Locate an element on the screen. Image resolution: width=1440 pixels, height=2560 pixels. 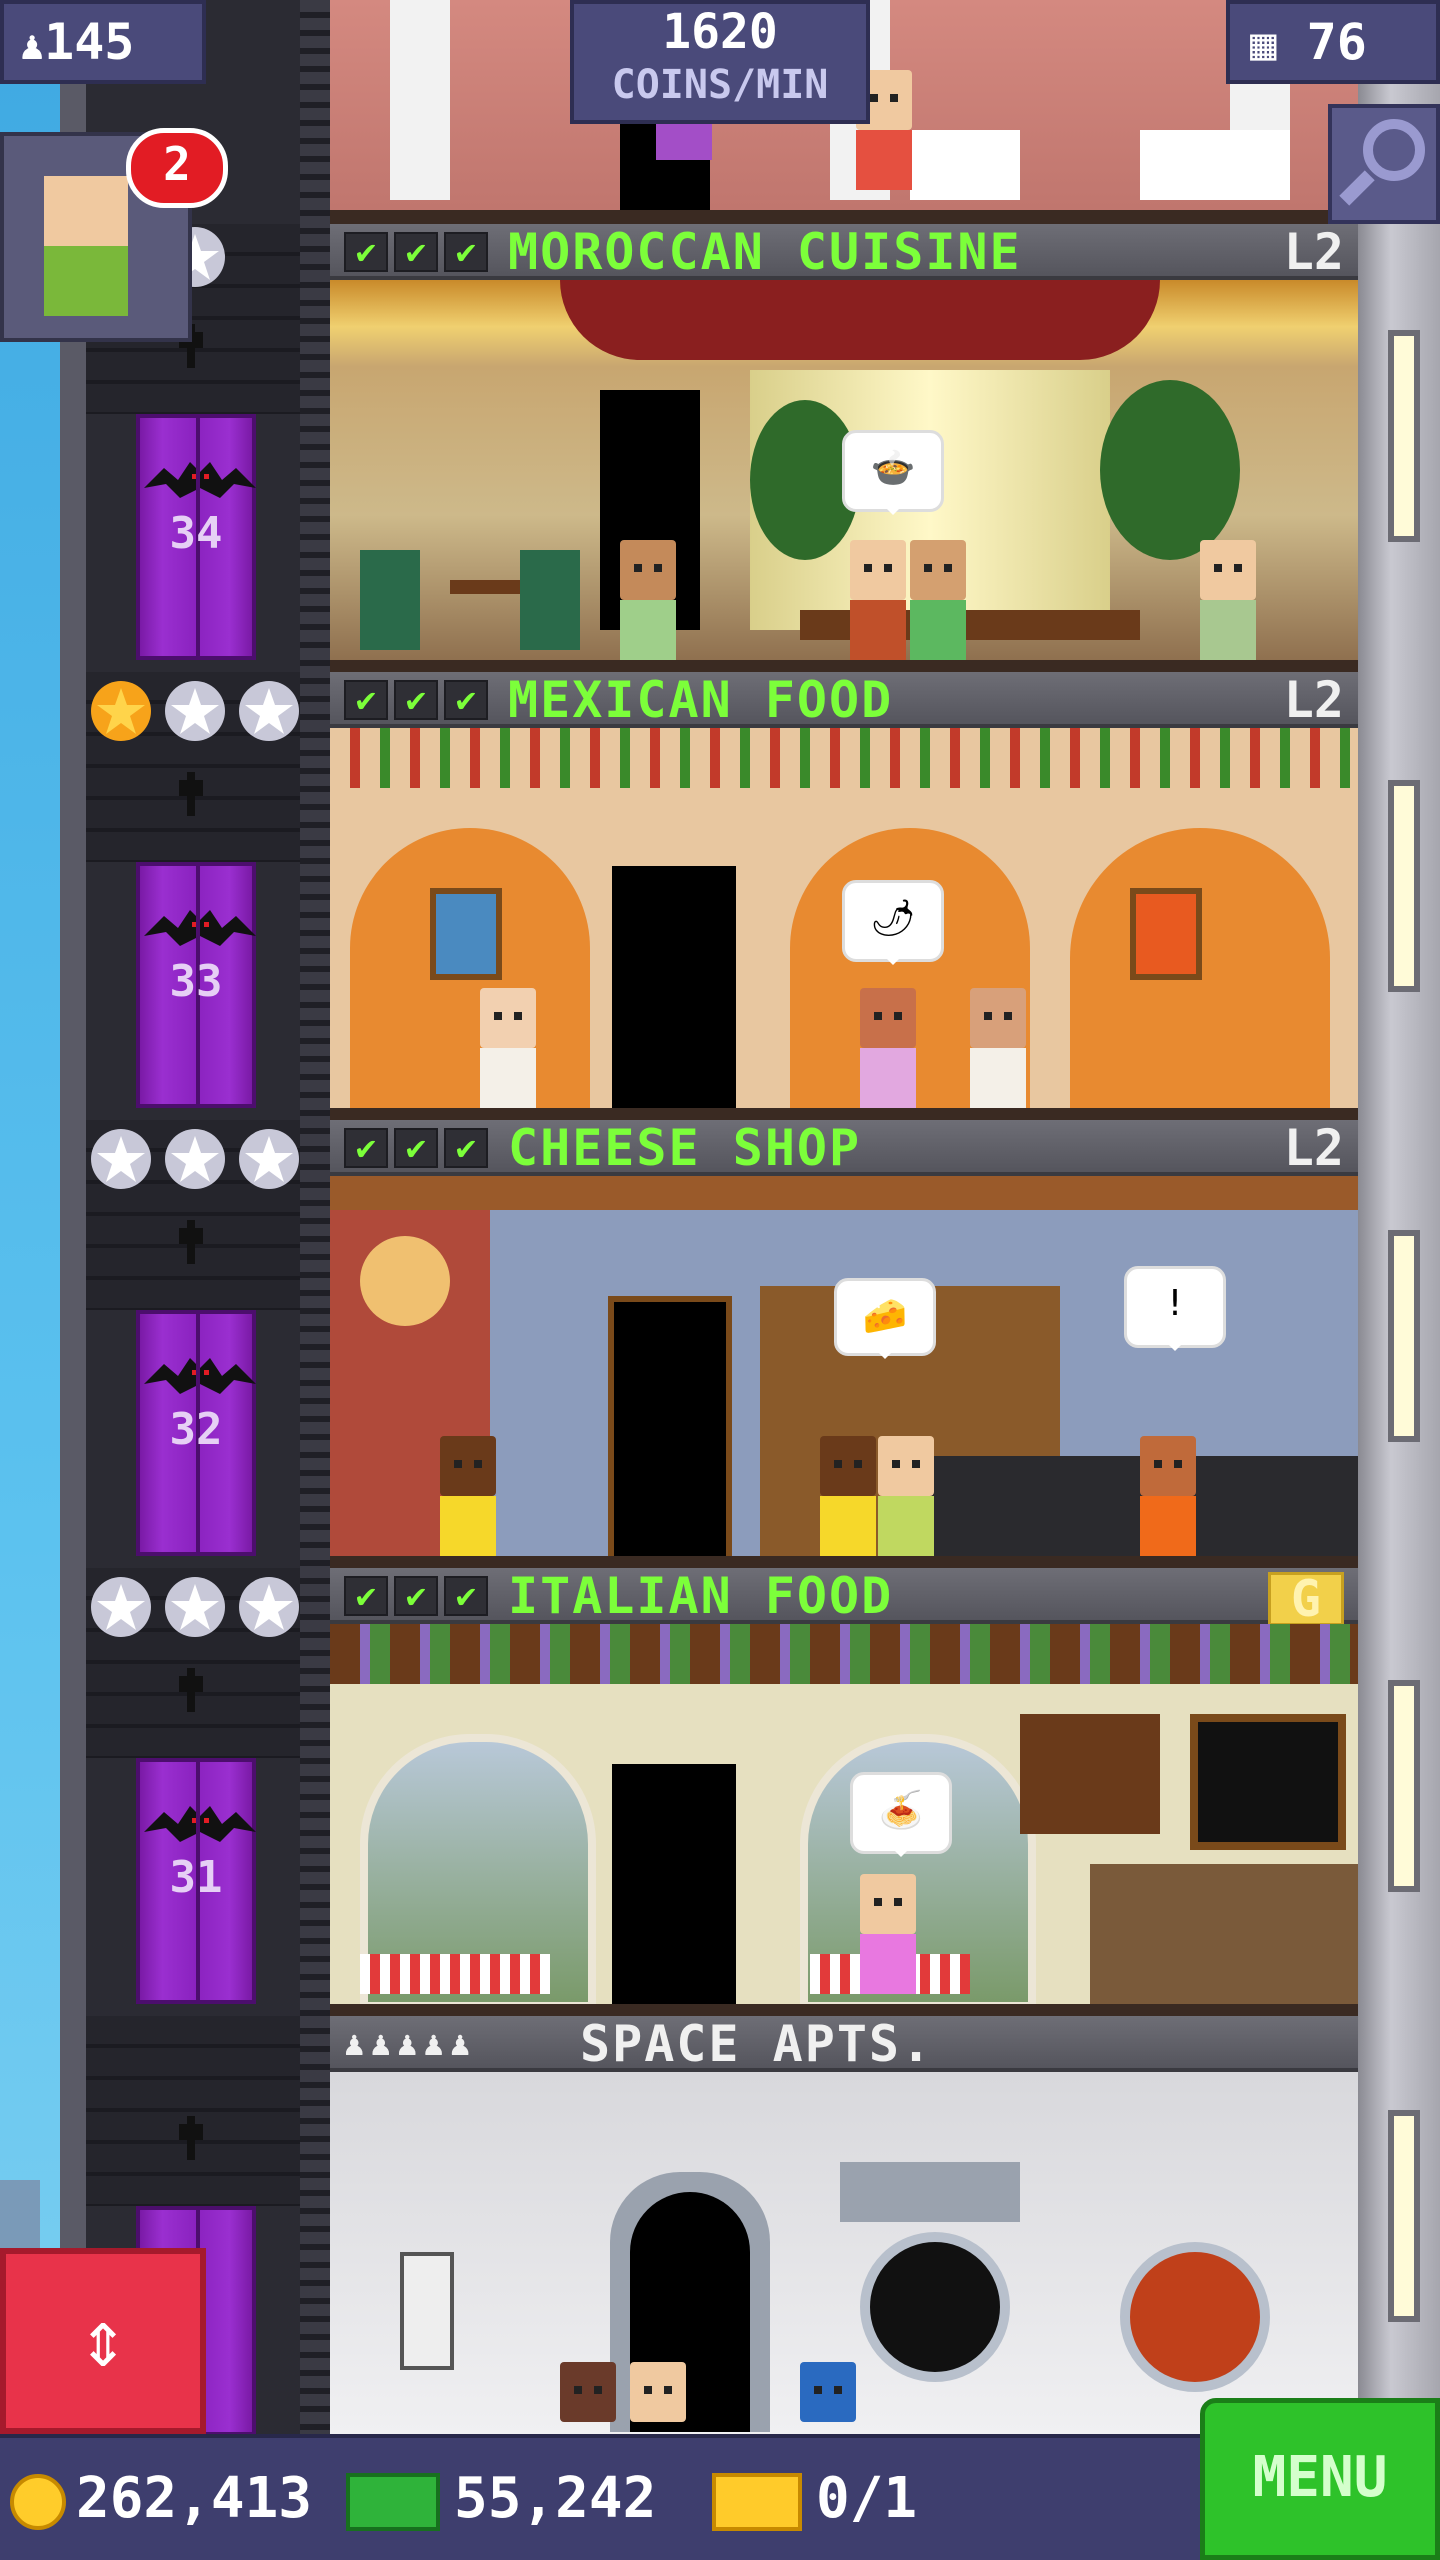
bux-display: 55,242 is located at coordinates (501, 2499).